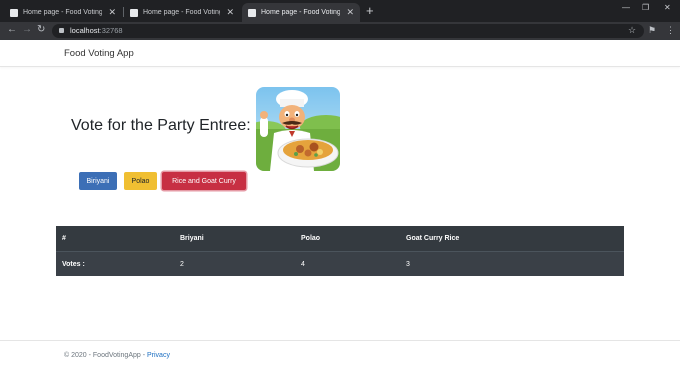 Image resolution: width=680 pixels, height=366 pixels. What do you see at coordinates (632, 30) in the screenshot?
I see `bookmark-star-icon: ☆` at bounding box center [632, 30].